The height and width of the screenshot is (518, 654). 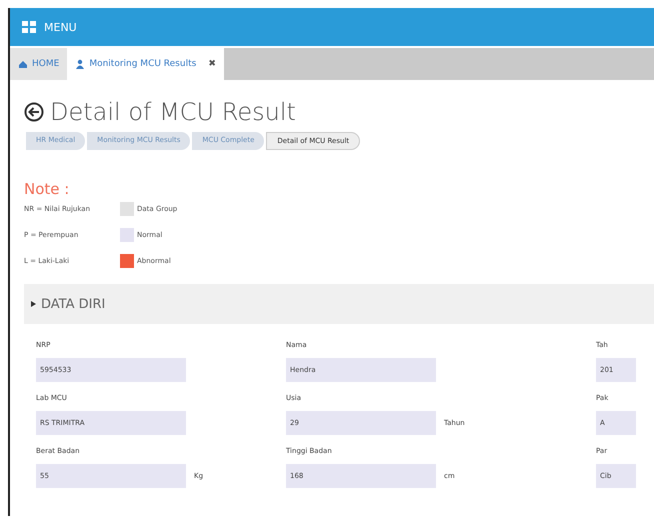 What do you see at coordinates (173, 112) in the screenshot?
I see `page-title: Detail of MCU Result` at bounding box center [173, 112].